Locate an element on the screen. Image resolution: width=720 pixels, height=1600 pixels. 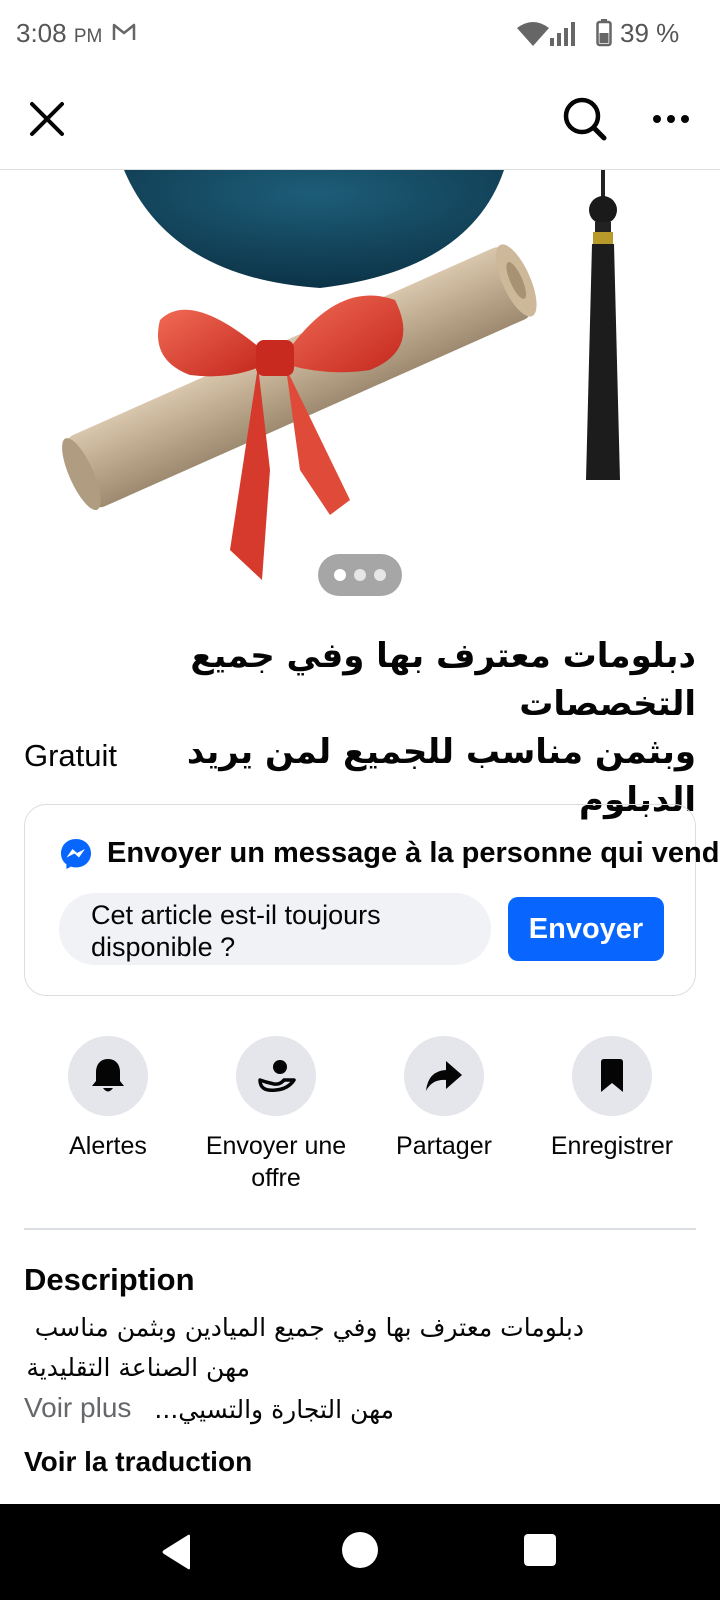
share-button: Partager is located at coordinates (444, 1099).